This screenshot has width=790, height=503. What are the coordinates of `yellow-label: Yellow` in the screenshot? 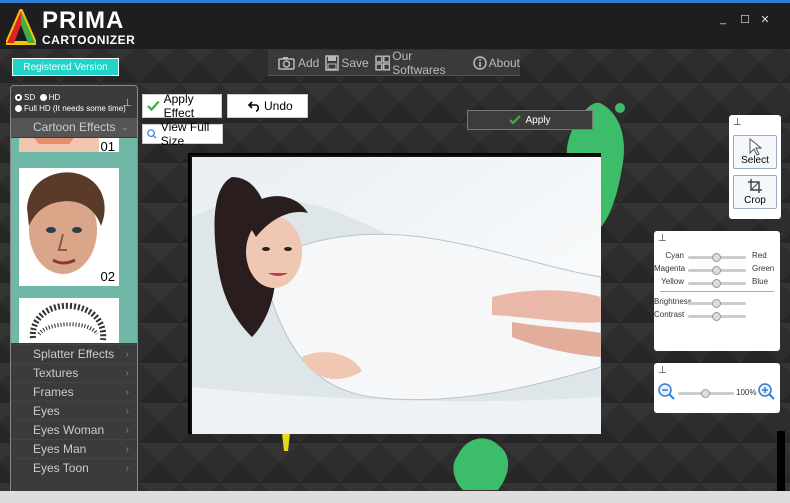 It's located at (672, 281).